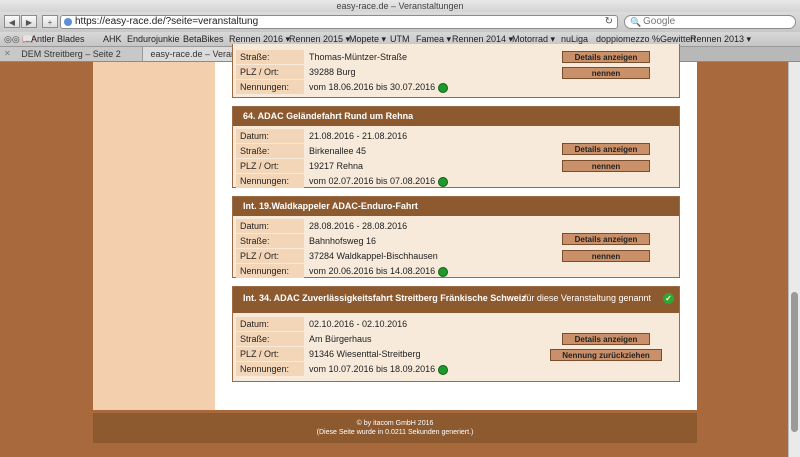 The image size is (800, 457). I want to click on field-value: 91346 Wiesenttal-Streitberg, so click(365, 354).